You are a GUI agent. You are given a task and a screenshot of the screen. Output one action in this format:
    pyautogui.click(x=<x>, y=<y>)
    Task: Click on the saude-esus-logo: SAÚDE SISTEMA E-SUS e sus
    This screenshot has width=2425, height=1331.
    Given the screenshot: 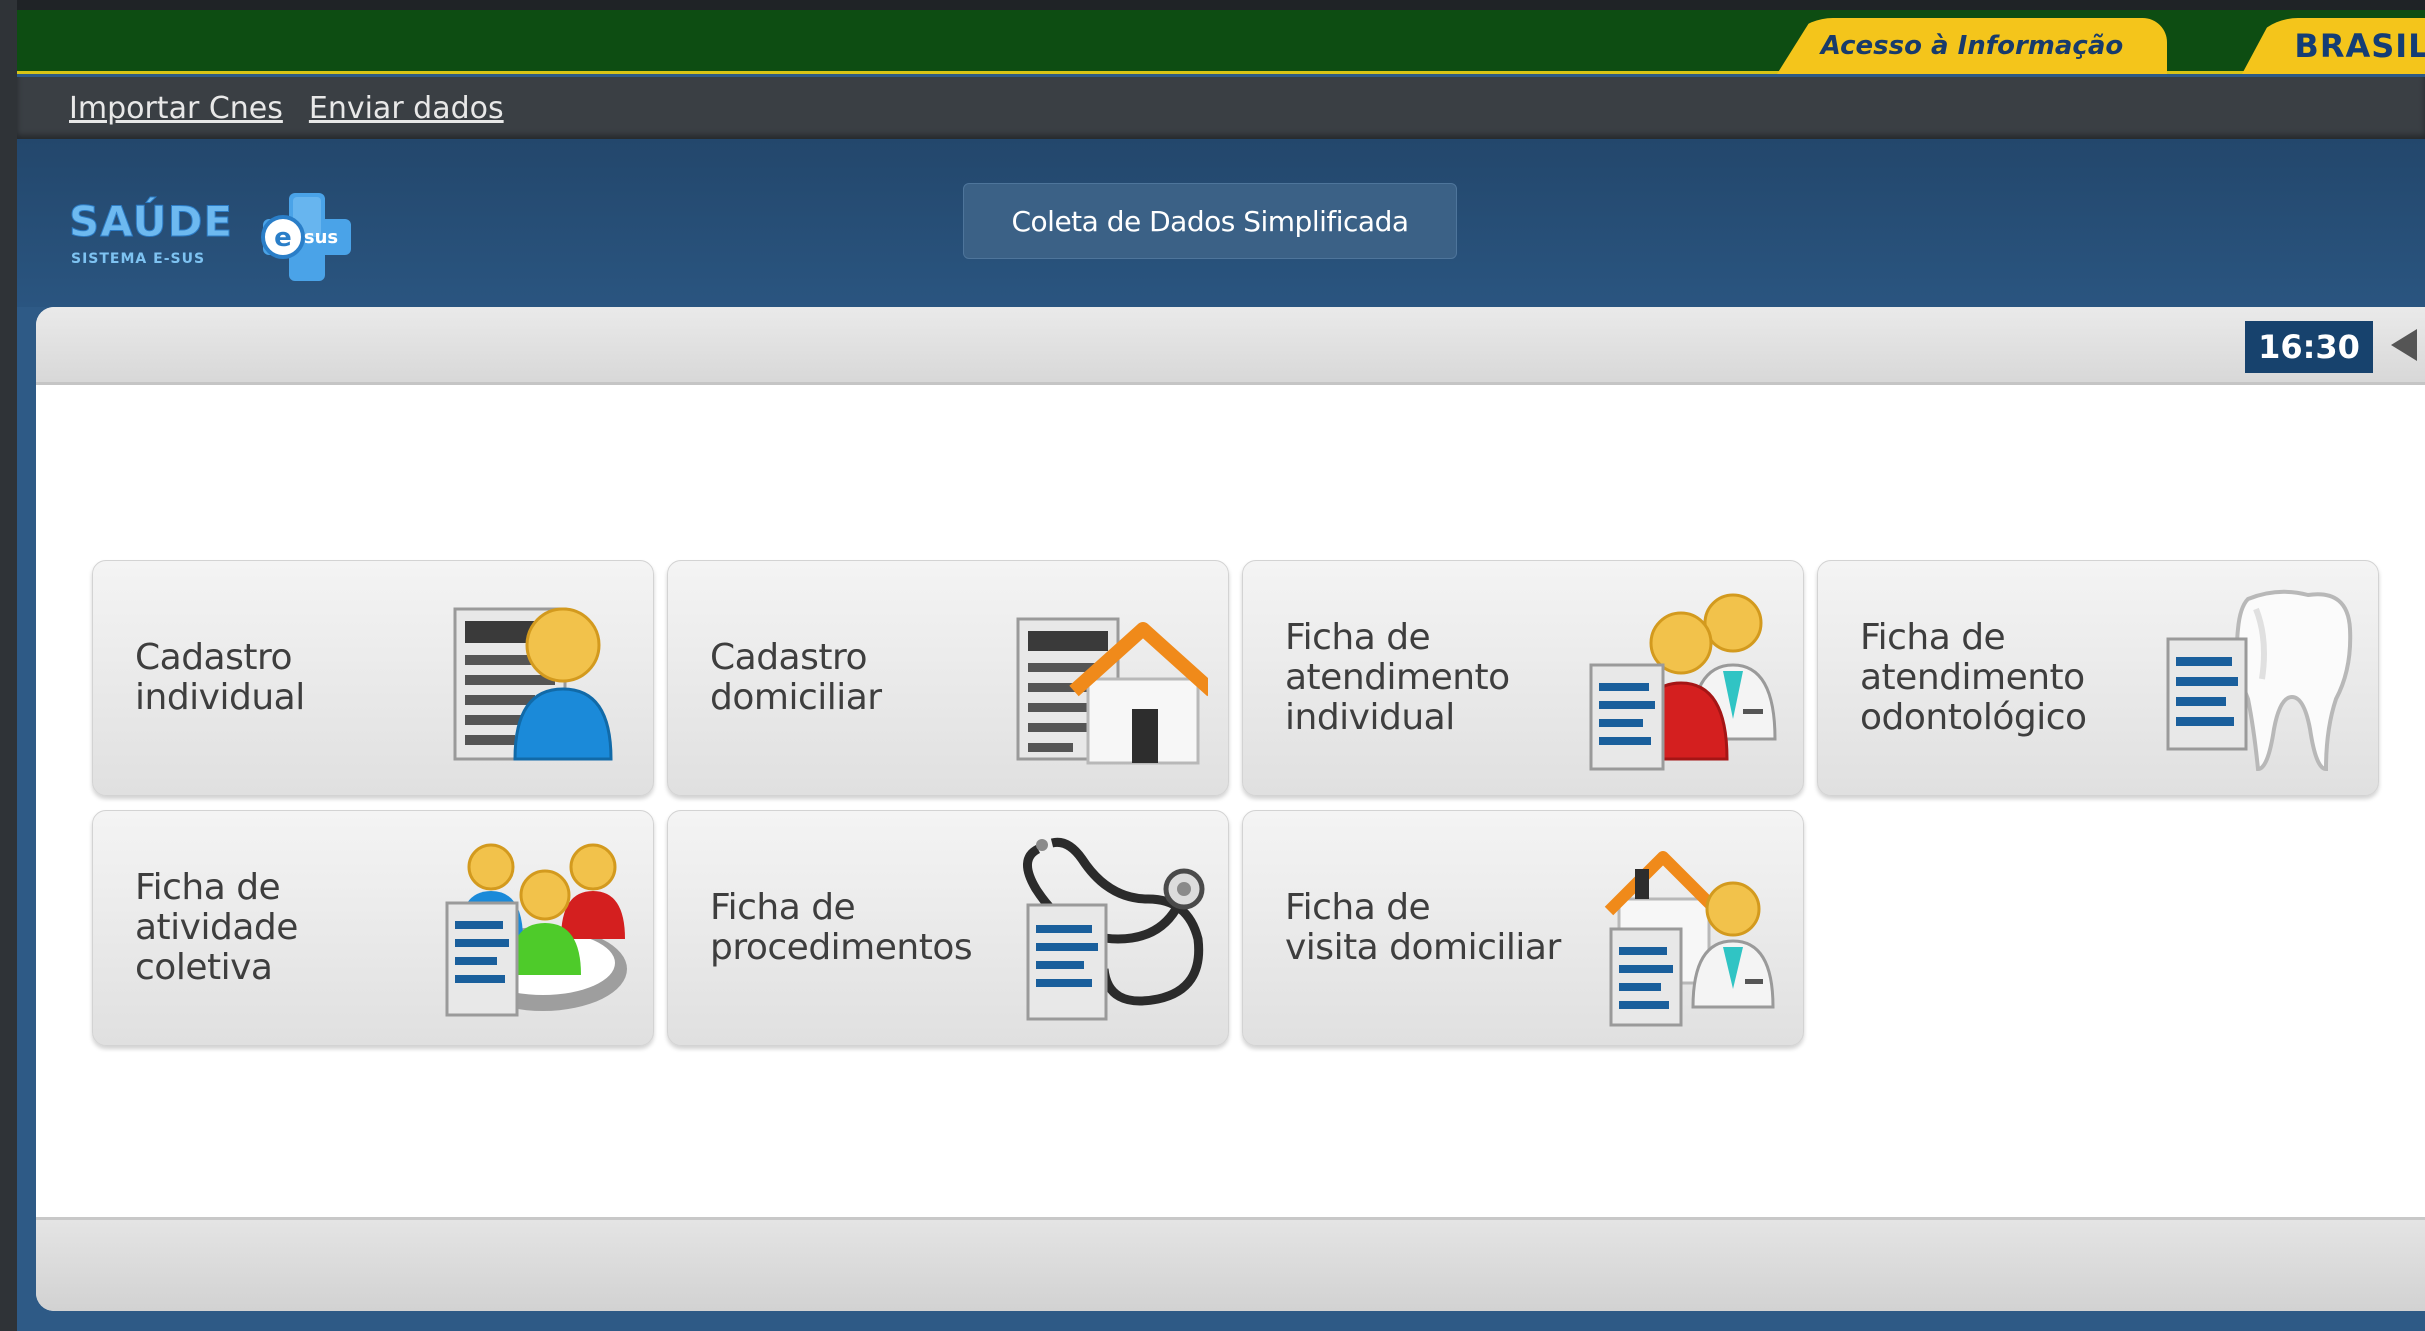 What is the action you would take?
    pyautogui.click(x=213, y=235)
    